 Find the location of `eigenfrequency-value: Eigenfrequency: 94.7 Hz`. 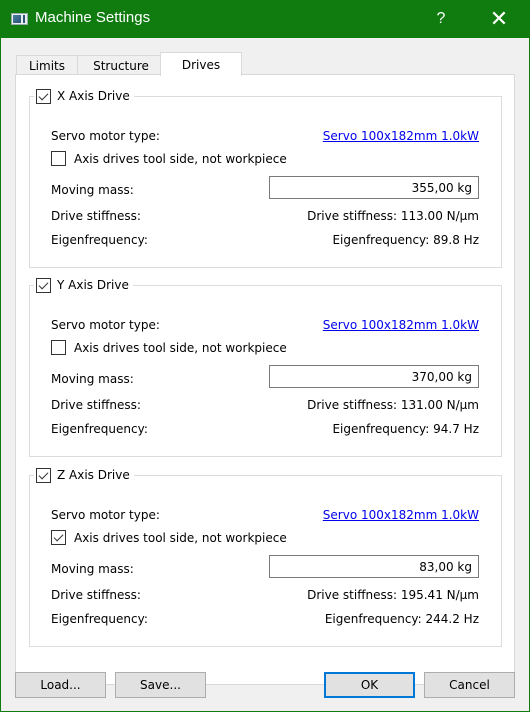

eigenfrequency-value: Eigenfrequency: 94.7 Hz is located at coordinates (405, 429).